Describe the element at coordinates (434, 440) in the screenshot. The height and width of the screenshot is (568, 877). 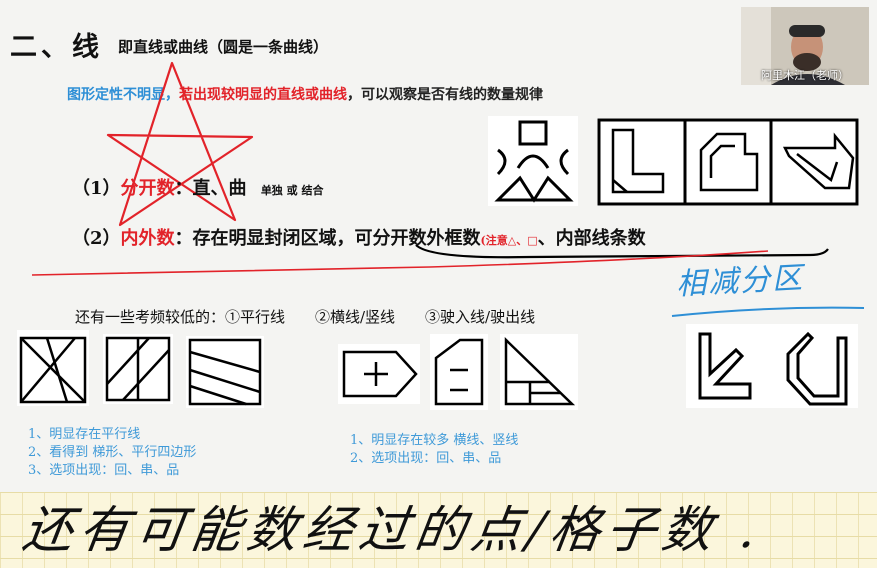
I see `note-hv-1: 1、明显存在较多 横线、竖线` at that location.